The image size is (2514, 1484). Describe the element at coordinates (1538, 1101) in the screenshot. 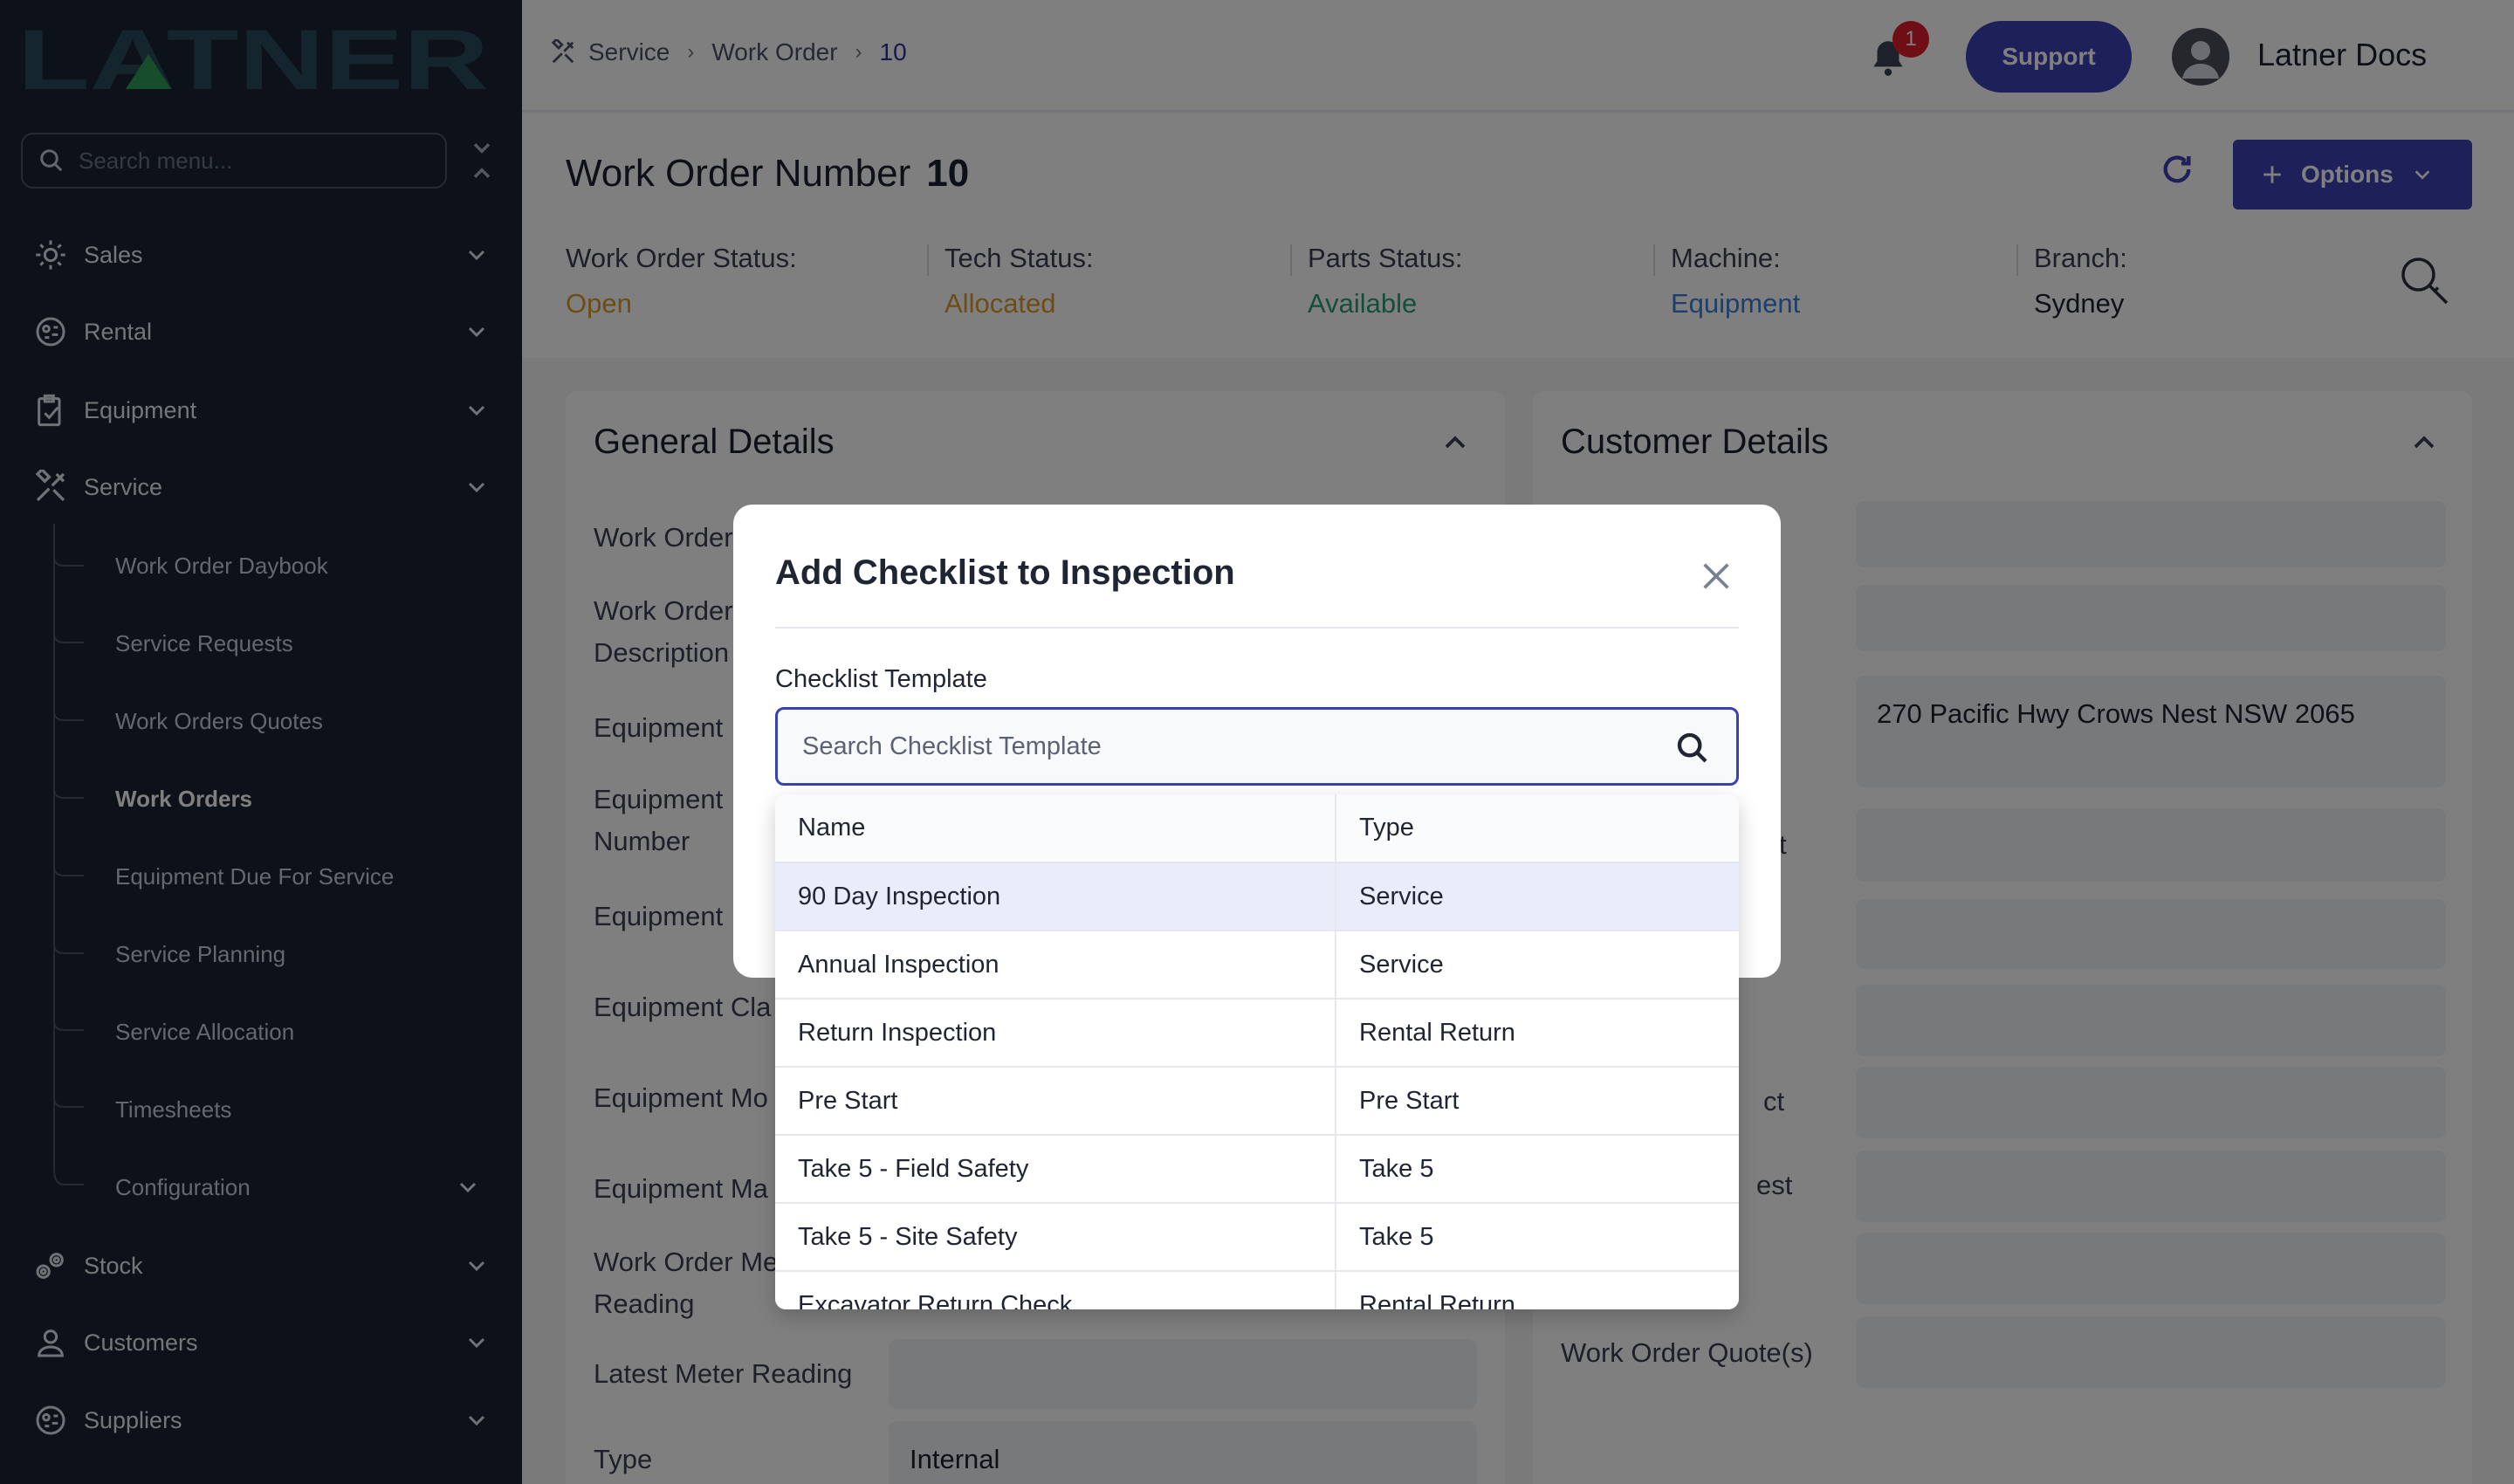

I see `row-type: Pre Start` at that location.